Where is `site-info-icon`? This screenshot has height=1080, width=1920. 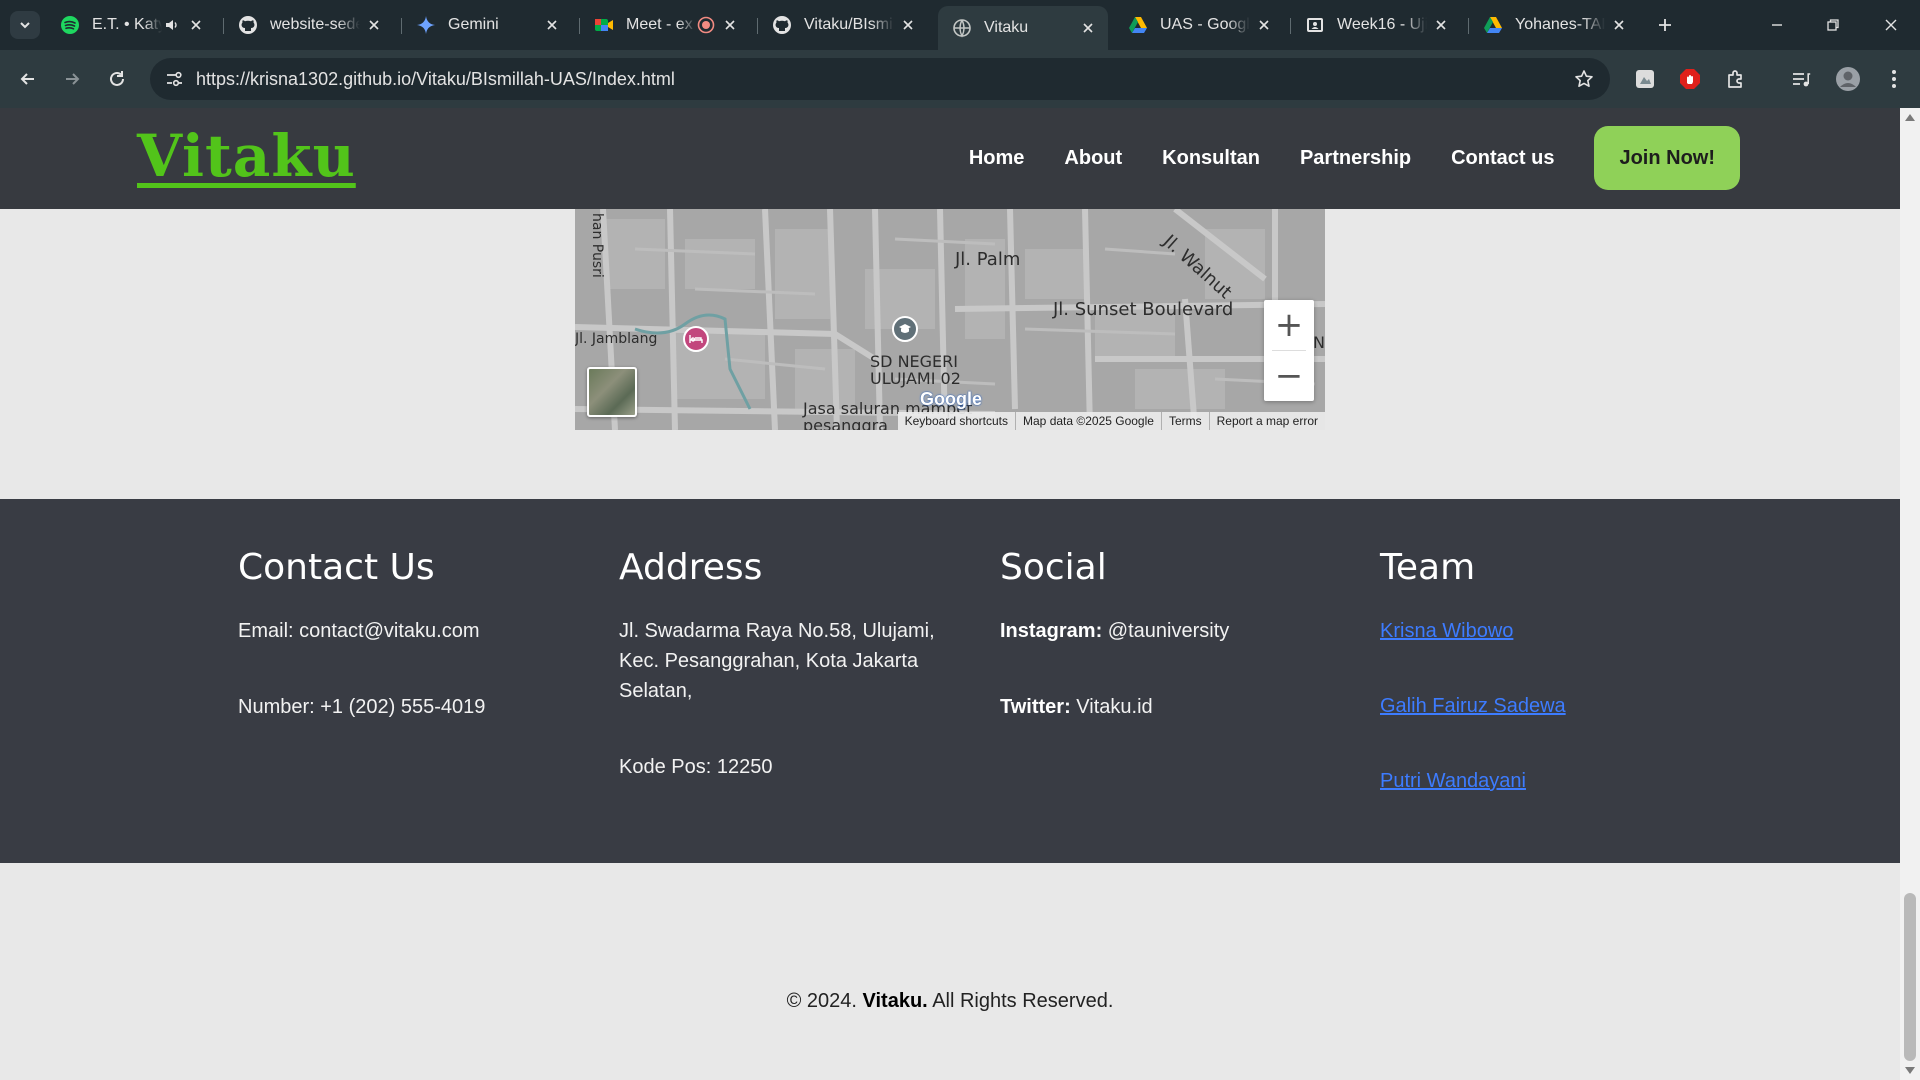 site-info-icon is located at coordinates (174, 79).